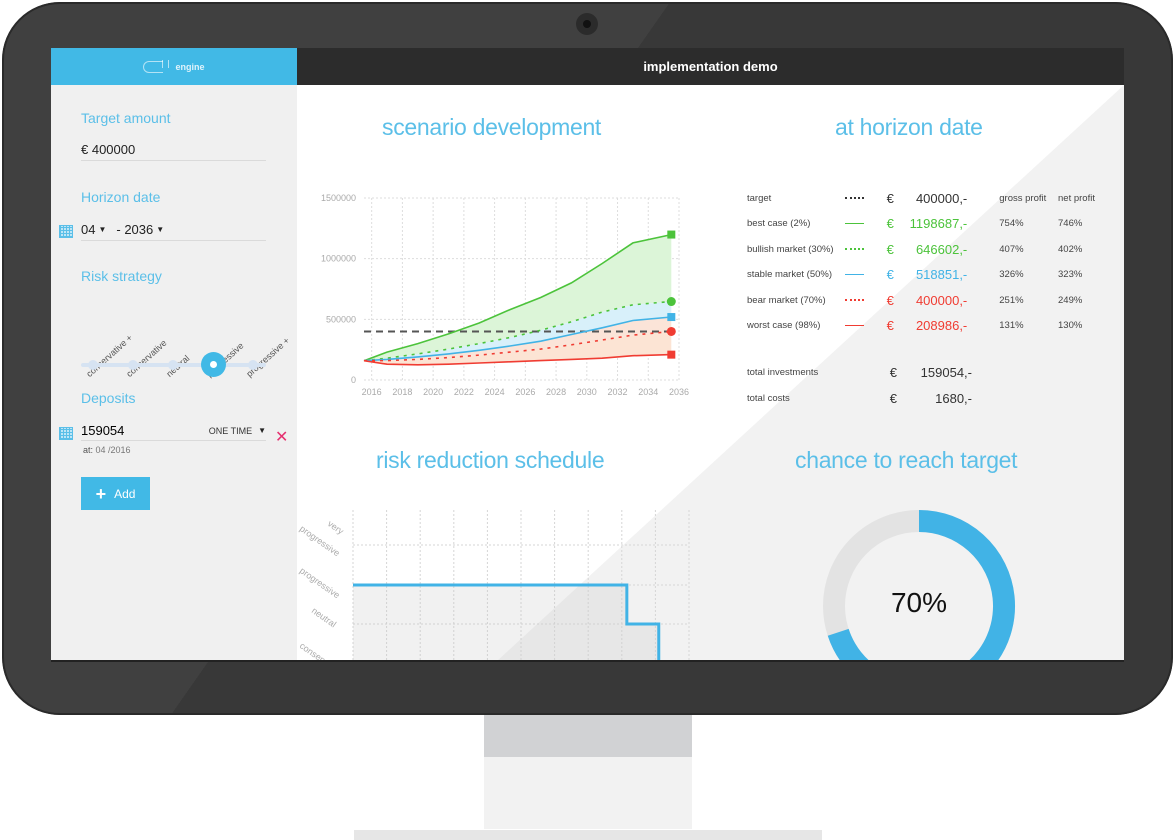 Image resolution: width=1175 pixels, height=840 pixels. I want to click on logo-icon, so click(156, 66).